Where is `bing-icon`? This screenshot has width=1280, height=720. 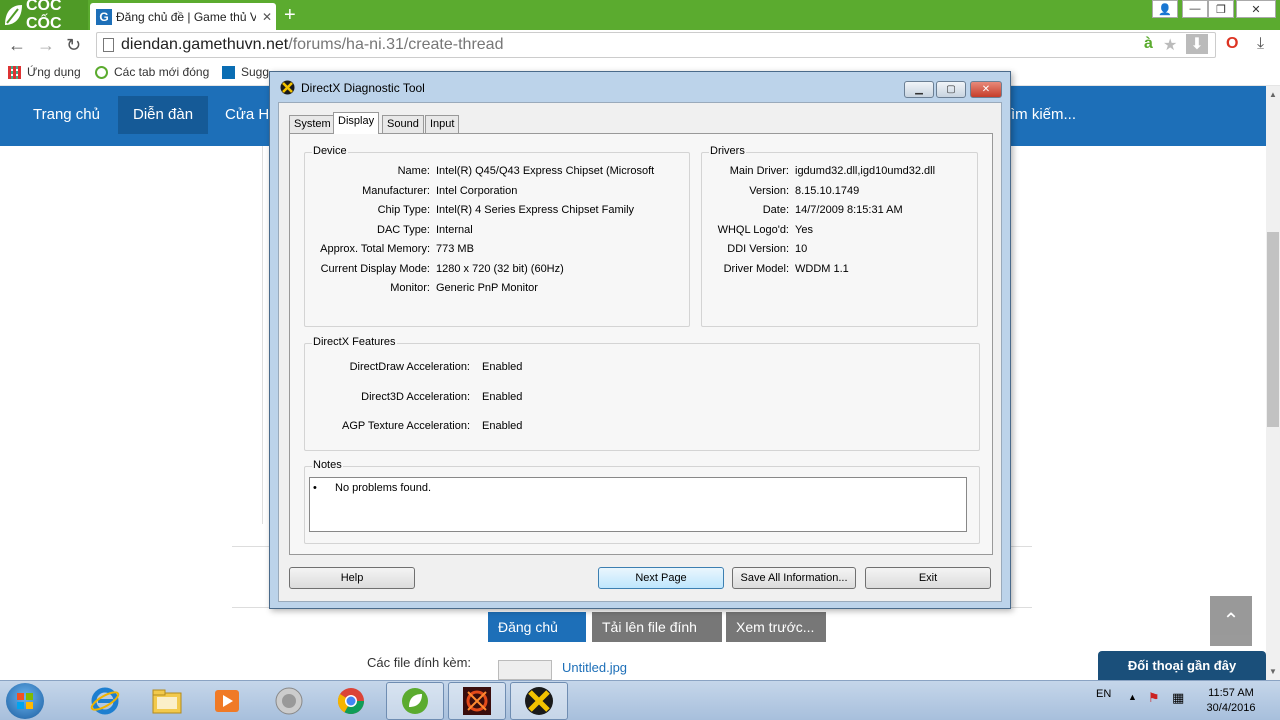
bing-icon is located at coordinates (228, 72).